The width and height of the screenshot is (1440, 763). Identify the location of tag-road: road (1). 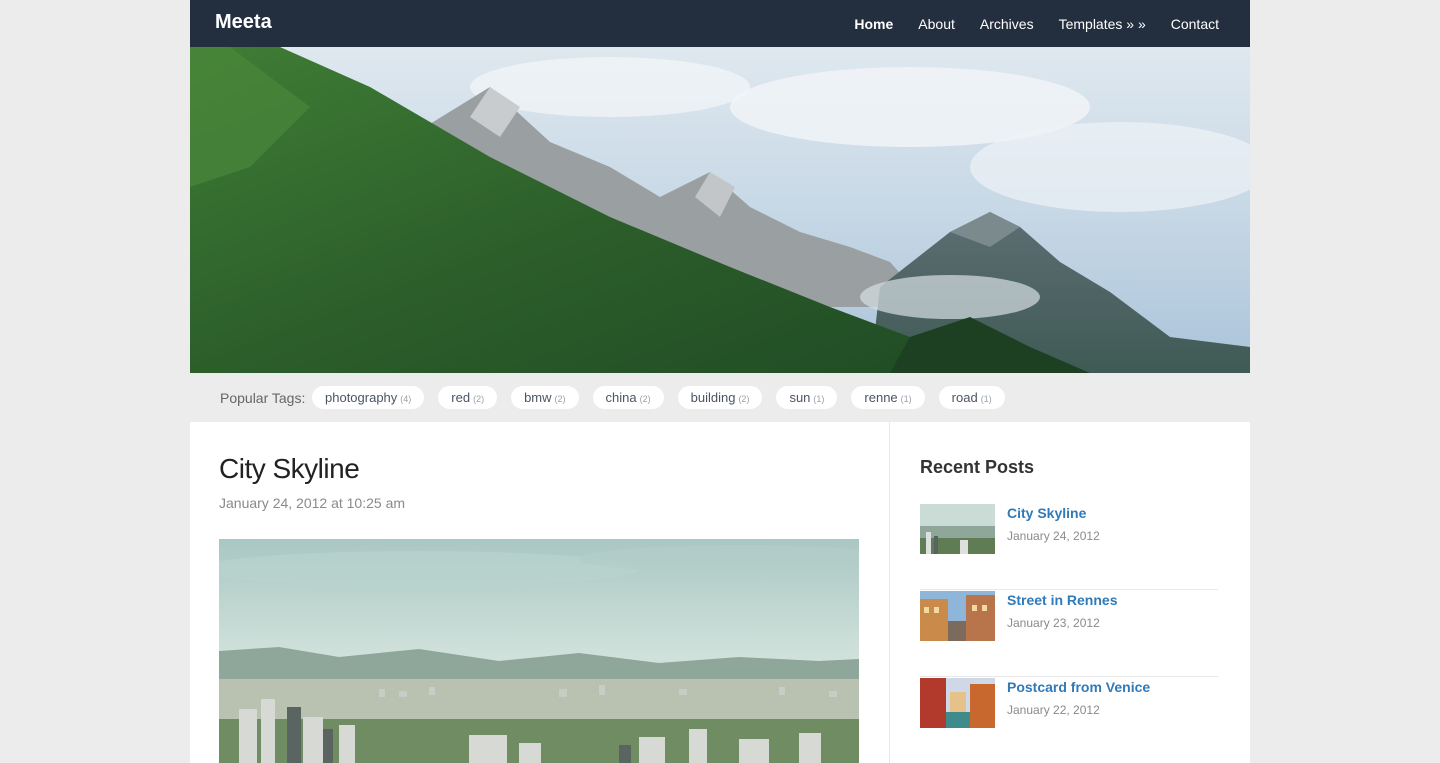
(971, 397).